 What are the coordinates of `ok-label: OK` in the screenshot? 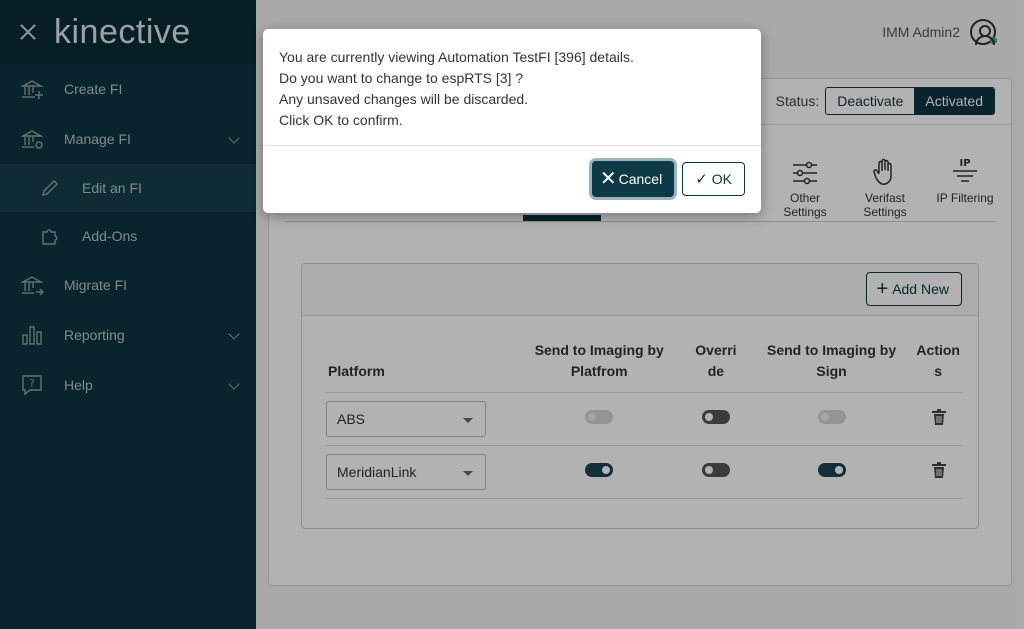 It's located at (721, 179).